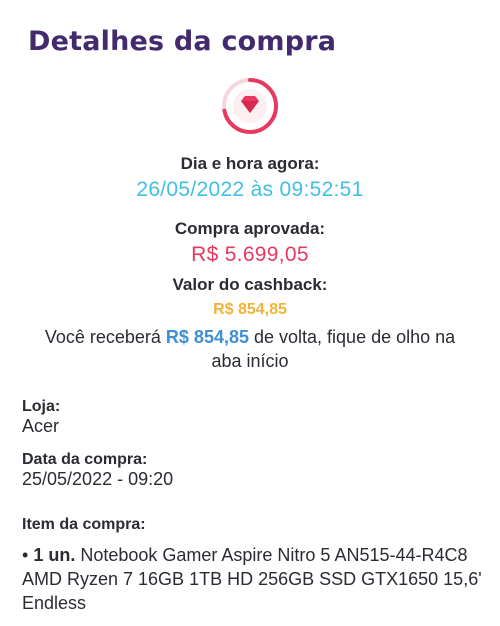 This screenshot has width=500, height=626. I want to click on purchase-date-label: Data da compra:, so click(85, 459).